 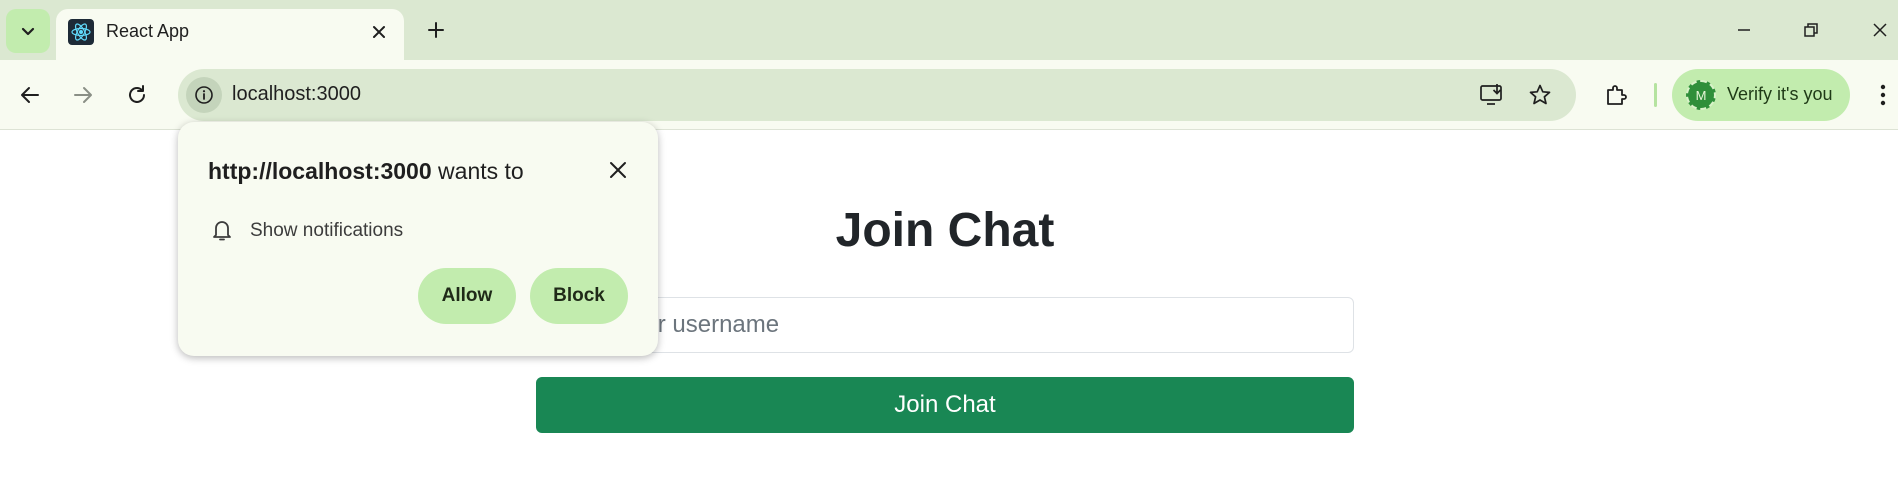 I want to click on arrow-right-icon, so click(x=83, y=95).